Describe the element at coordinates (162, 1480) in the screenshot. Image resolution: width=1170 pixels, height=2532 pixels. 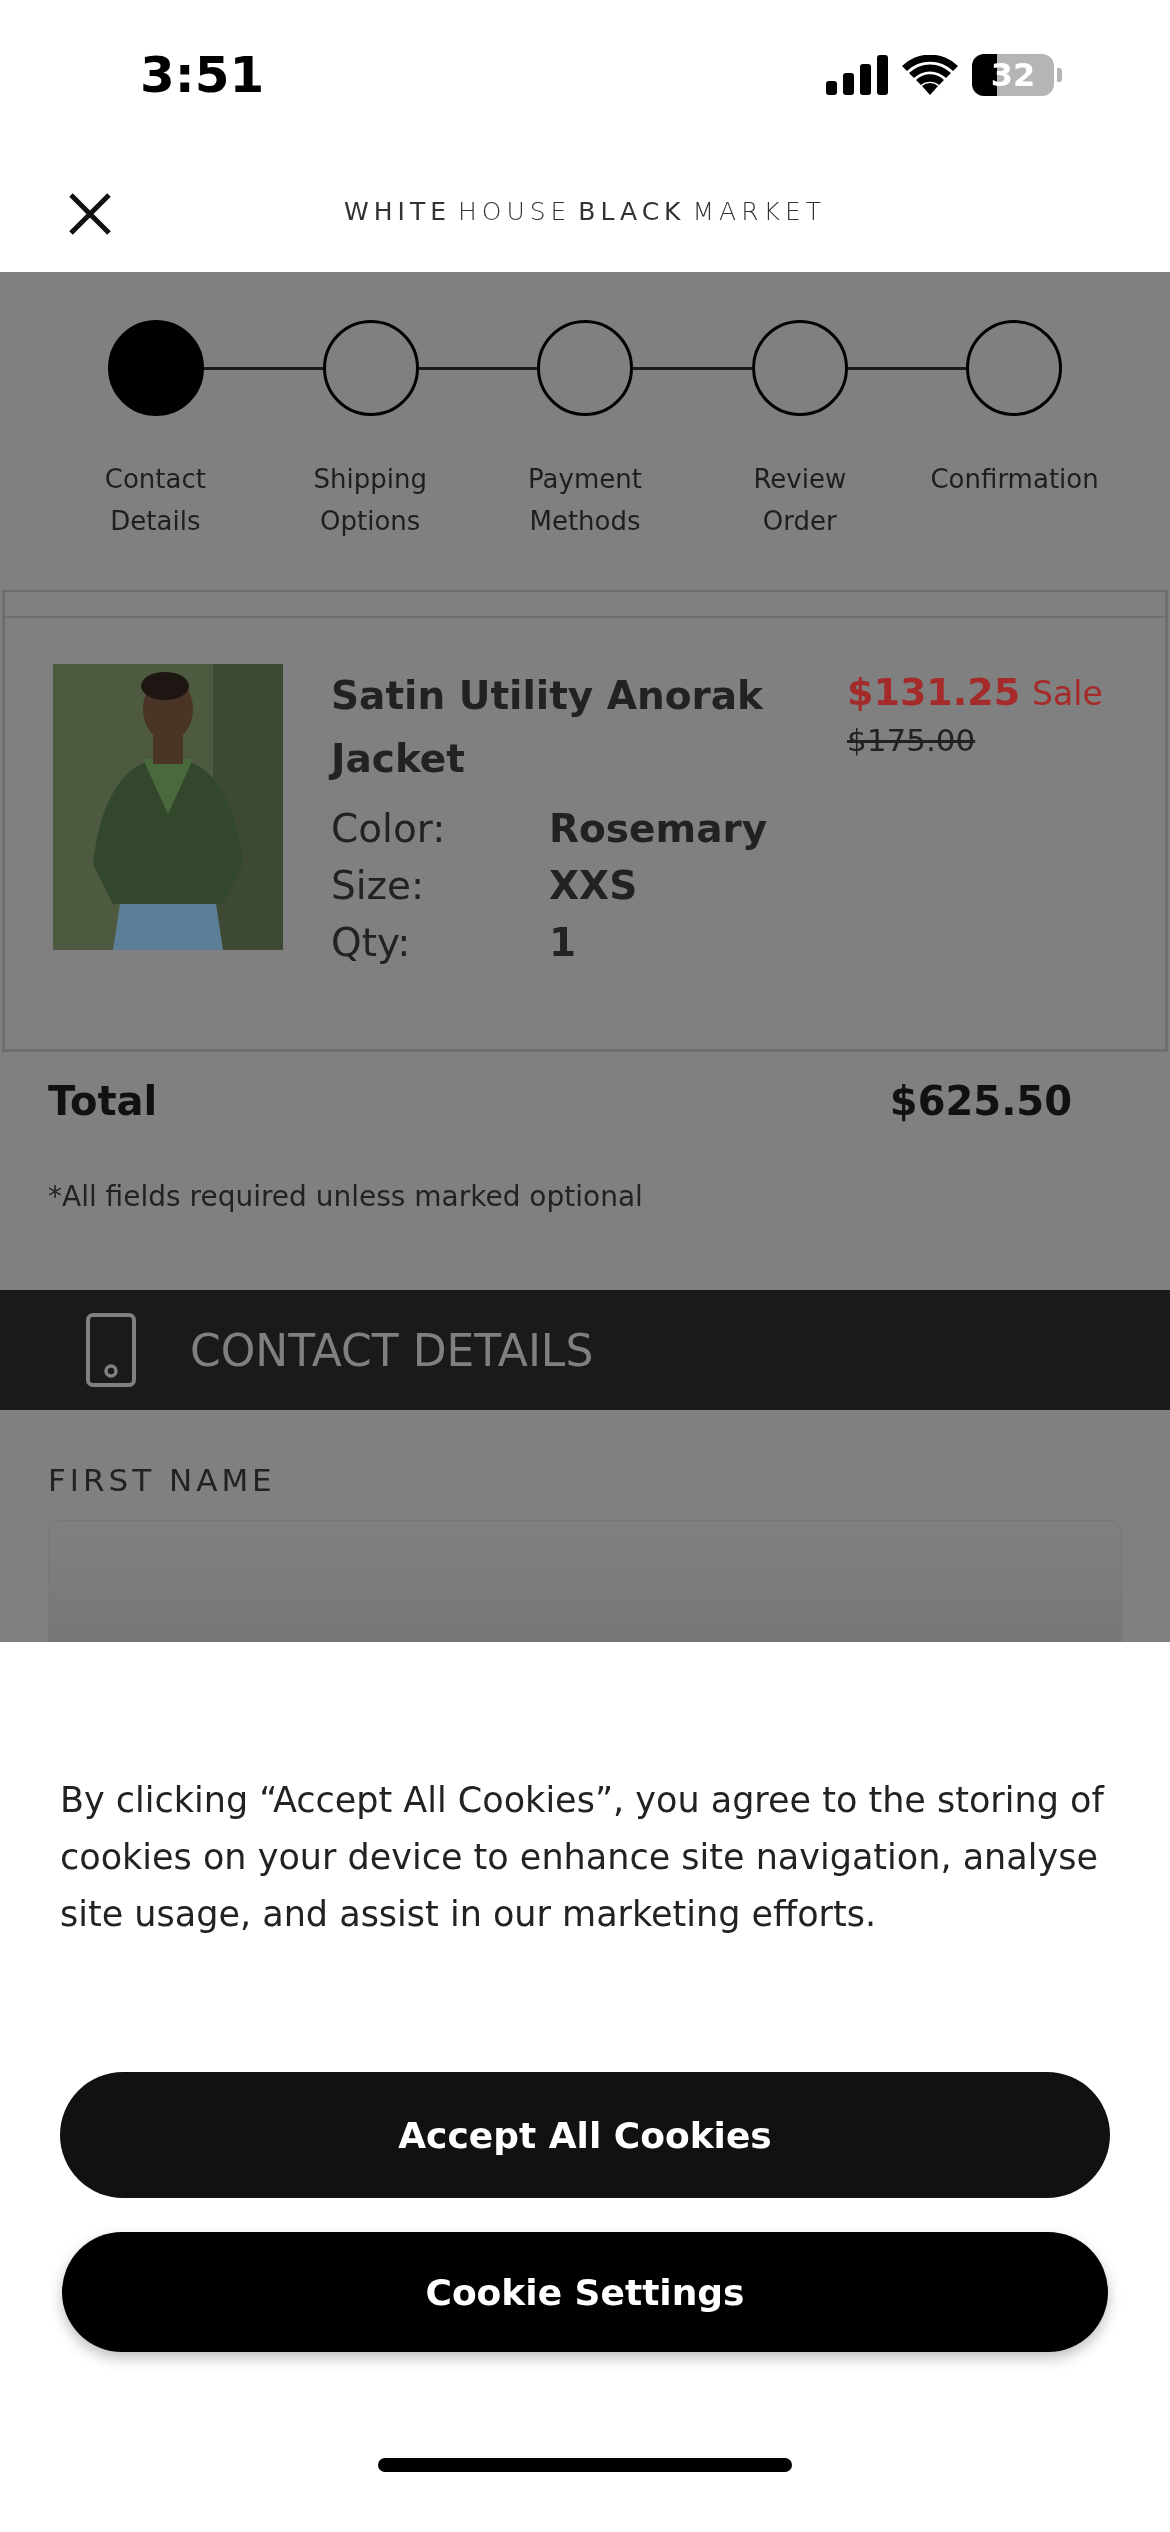
I see `field-label: FIRST NAME` at that location.